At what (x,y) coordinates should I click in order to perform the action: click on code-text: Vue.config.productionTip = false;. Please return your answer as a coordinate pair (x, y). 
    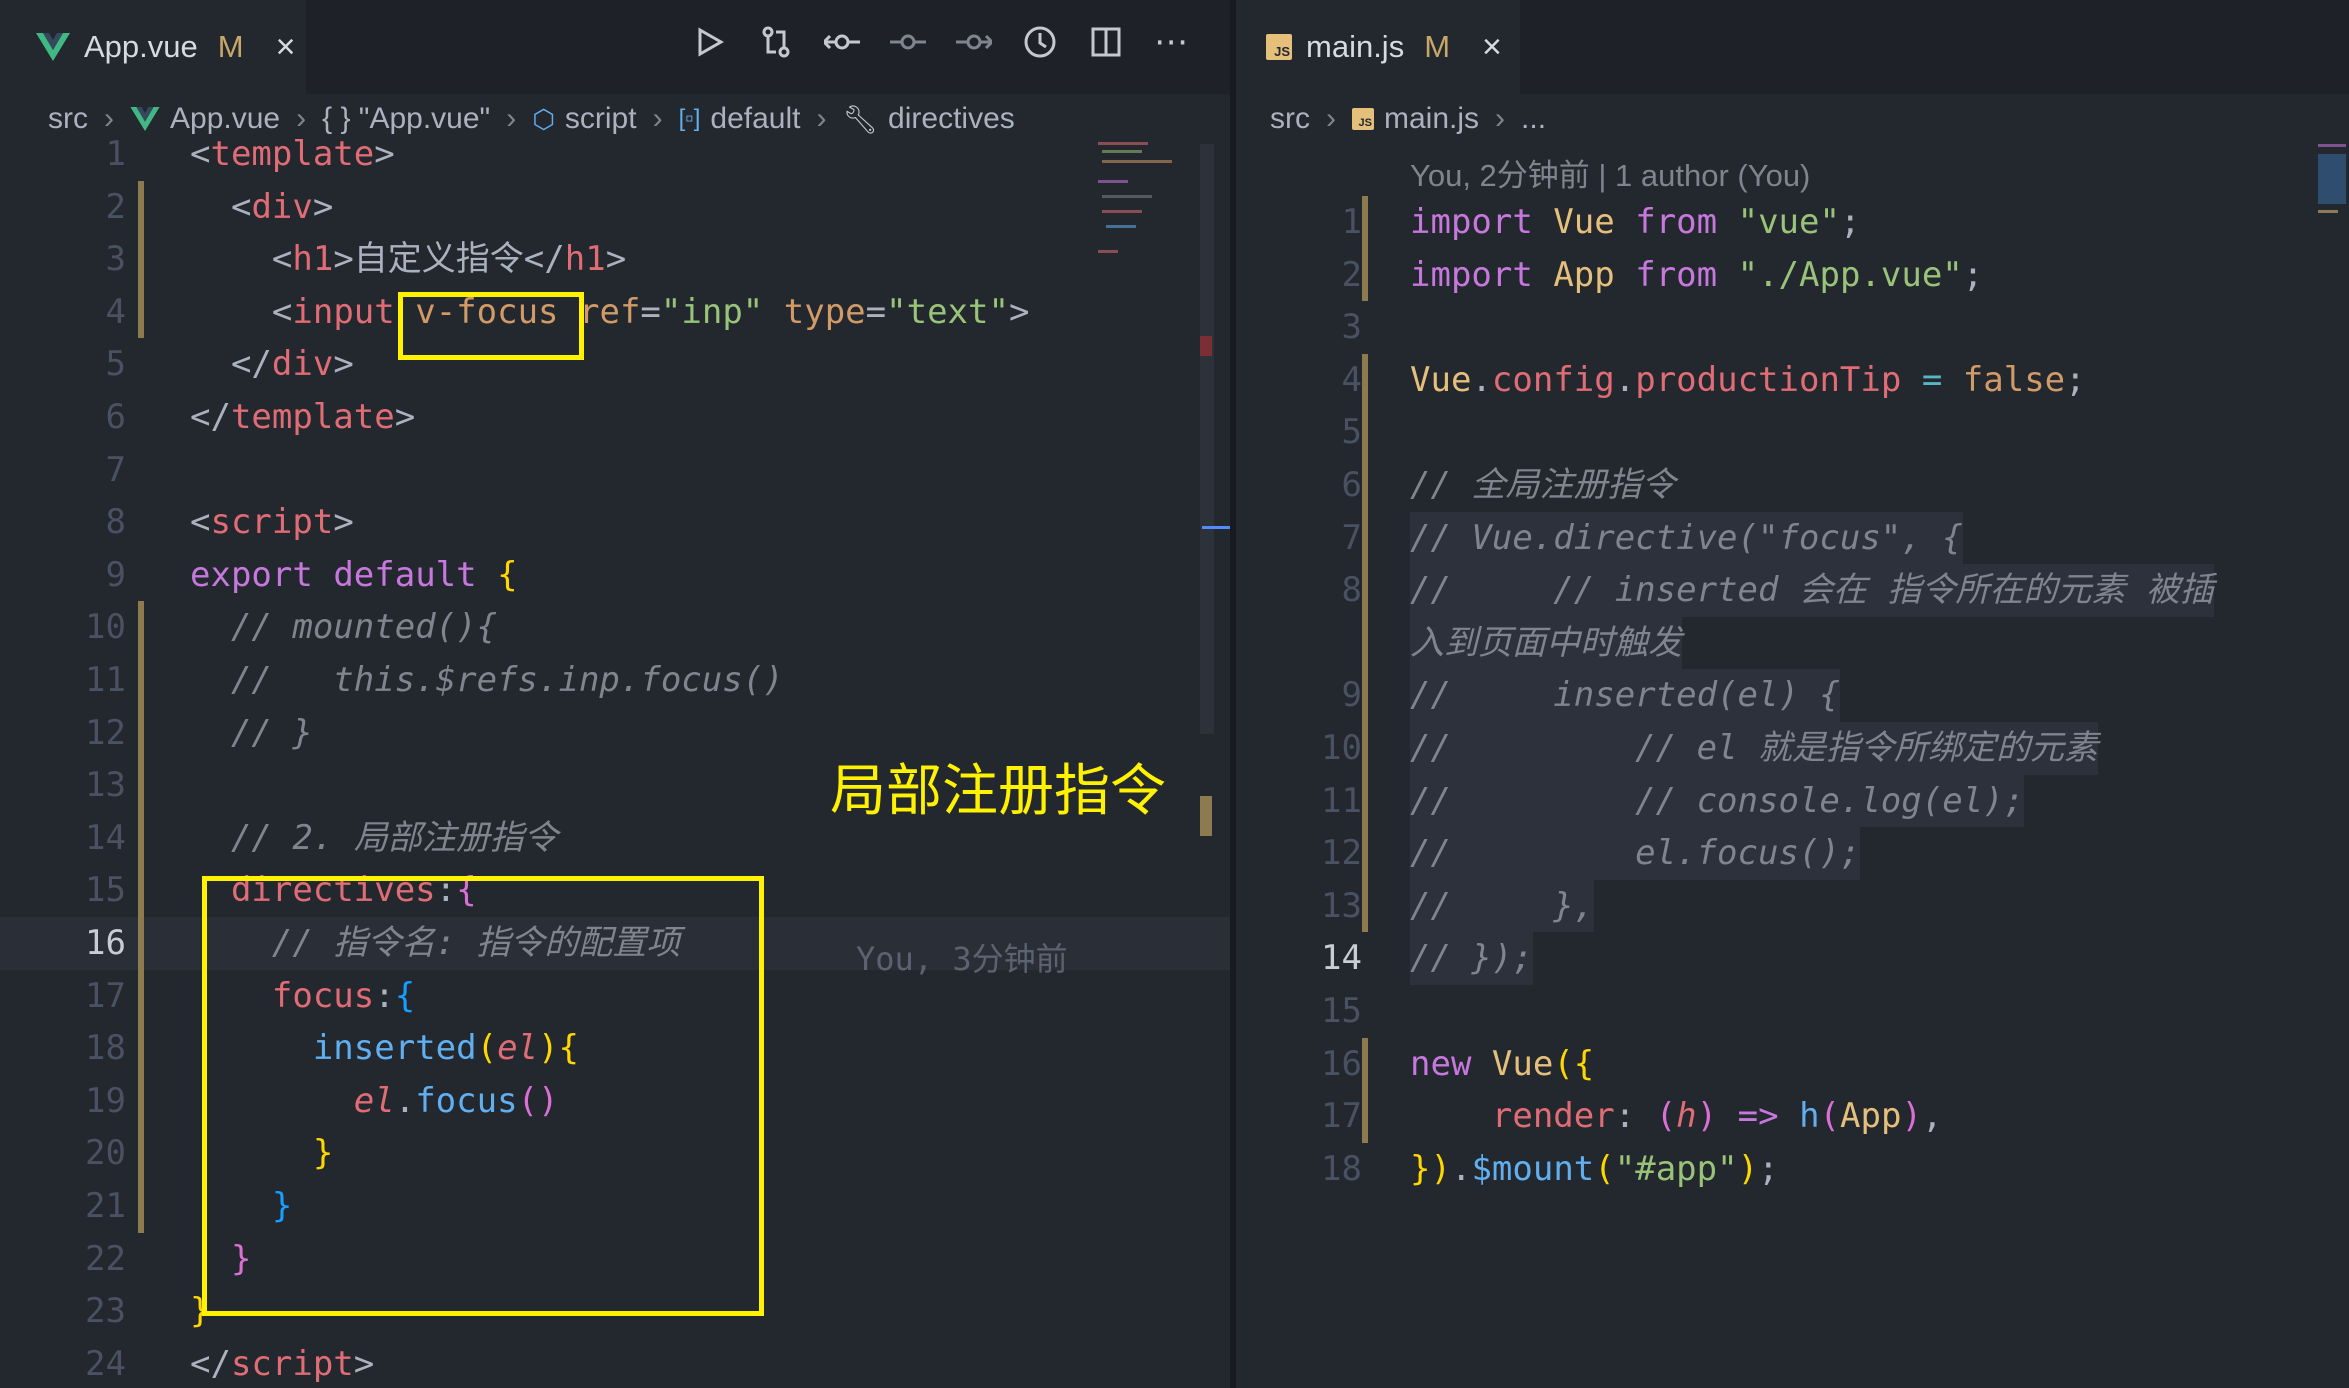
    Looking at the image, I should click on (1748, 379).